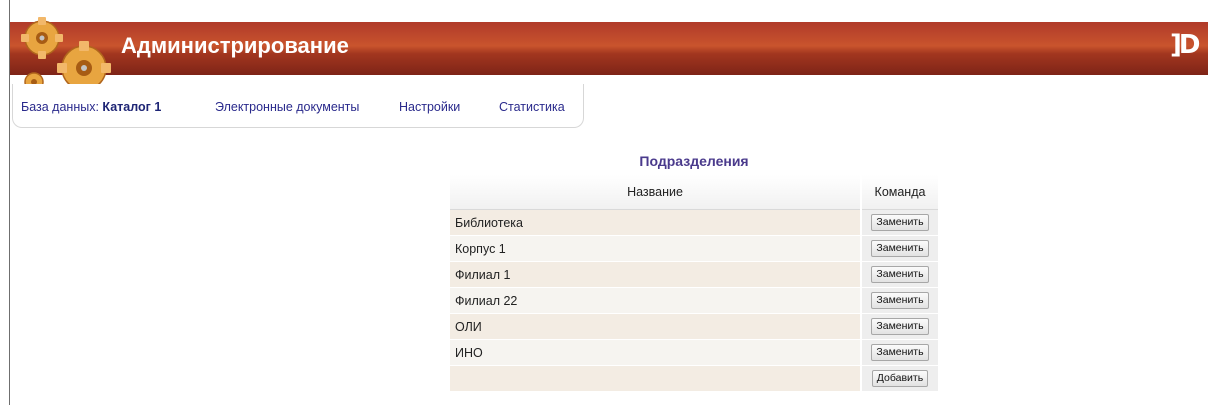 This screenshot has height=405, width=1208. What do you see at coordinates (899, 192) in the screenshot?
I see `column-header-command: Команда` at bounding box center [899, 192].